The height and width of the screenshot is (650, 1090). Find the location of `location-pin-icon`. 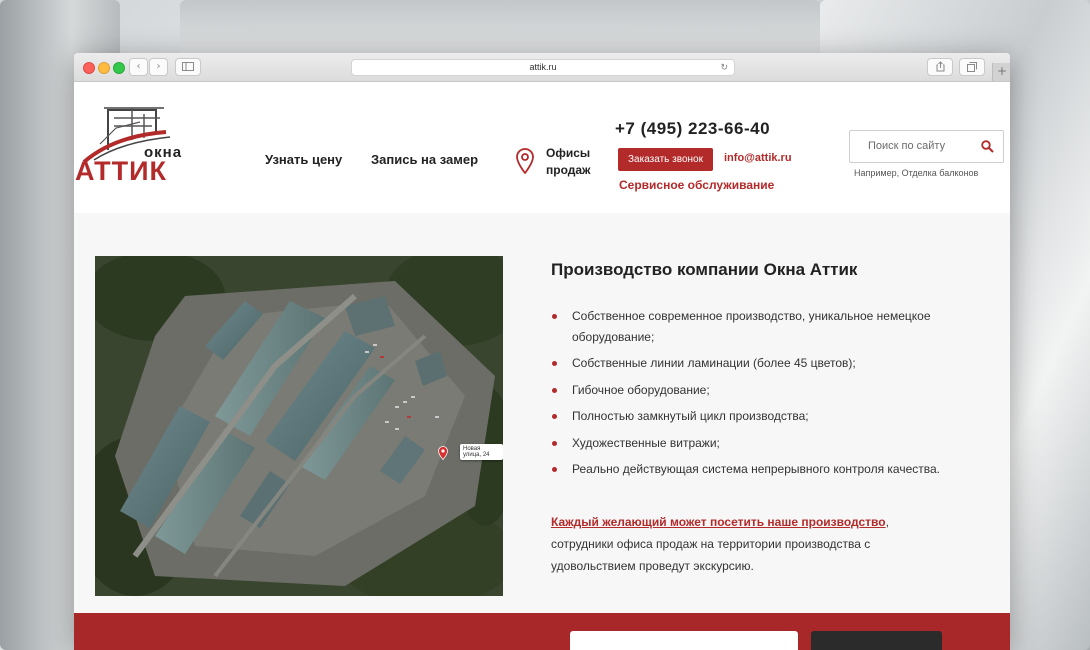

location-pin-icon is located at coordinates (525, 161).